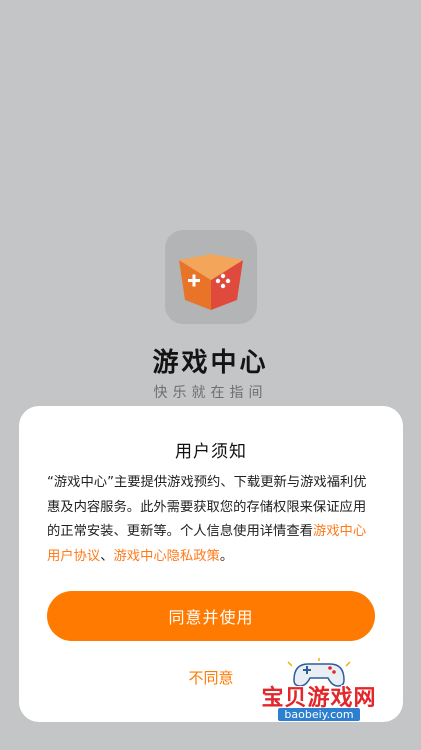  Describe the element at coordinates (319, 698) in the screenshot. I see `watermark: 宝贝游戏网 baobeiy.com` at that location.